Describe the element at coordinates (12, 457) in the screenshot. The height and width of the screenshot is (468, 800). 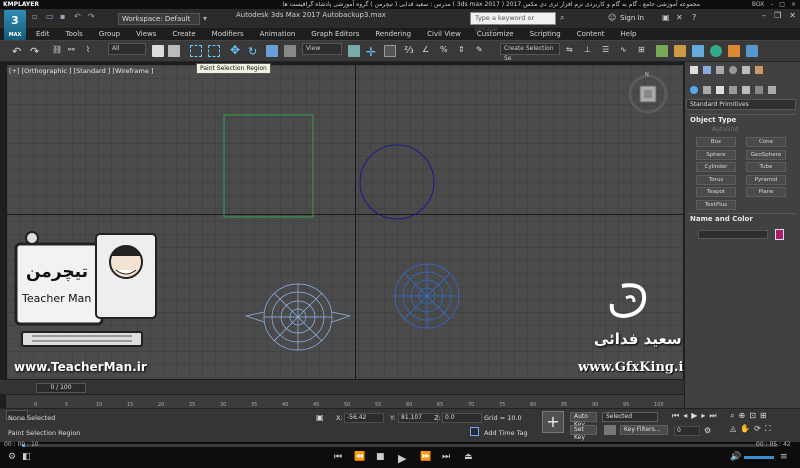
I see `player-settings-icon: ⚙` at that location.